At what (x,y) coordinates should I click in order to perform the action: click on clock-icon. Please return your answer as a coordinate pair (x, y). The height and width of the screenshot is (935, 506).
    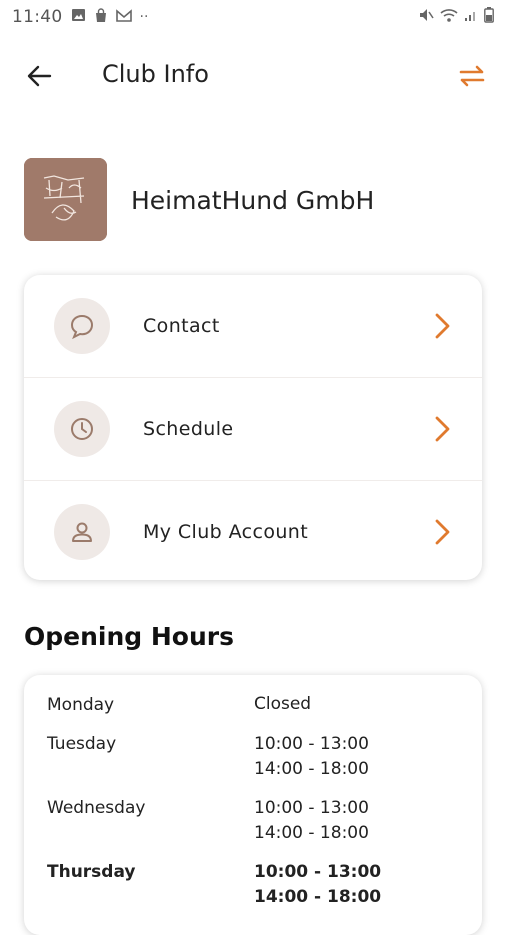
    Looking at the image, I should click on (82, 429).